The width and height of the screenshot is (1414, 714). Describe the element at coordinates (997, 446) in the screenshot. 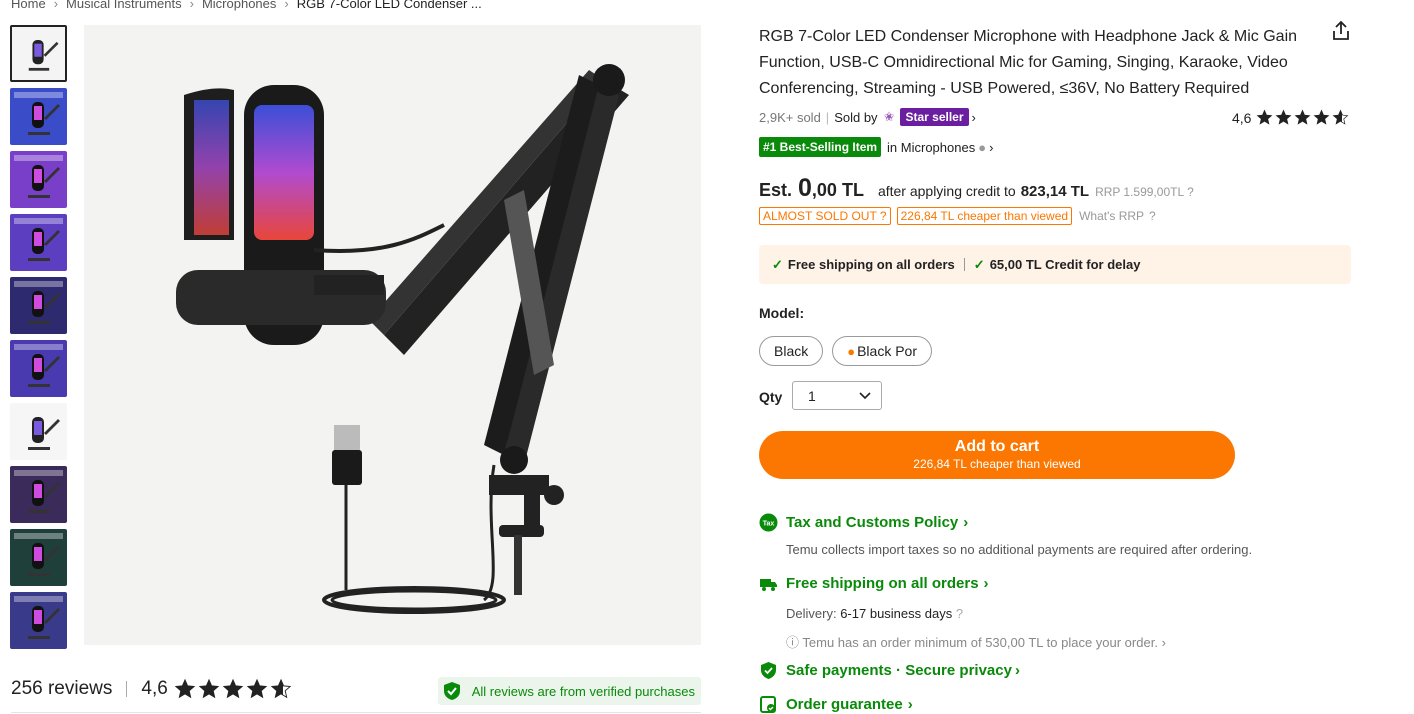

I see `add-to-cart-label: Add to cart` at that location.